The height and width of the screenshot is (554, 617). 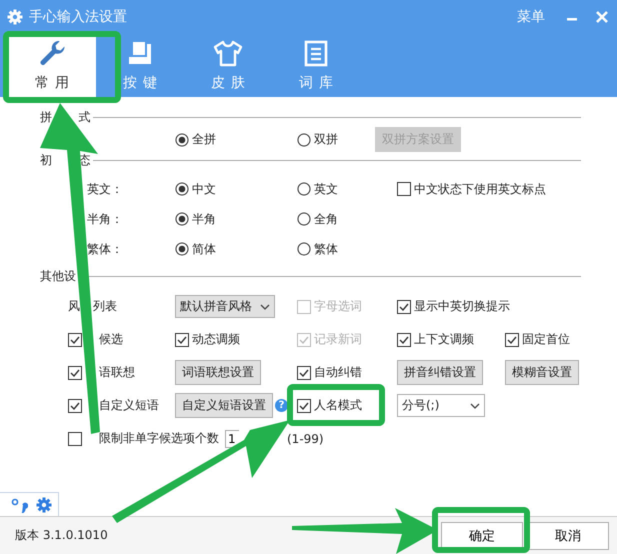 I want to click on settings-button: 模糊音设置, so click(x=542, y=372).